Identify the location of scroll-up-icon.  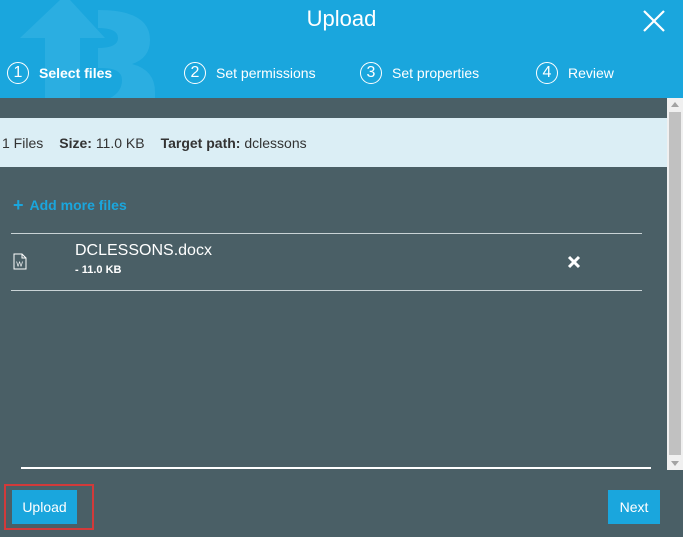
(675, 104).